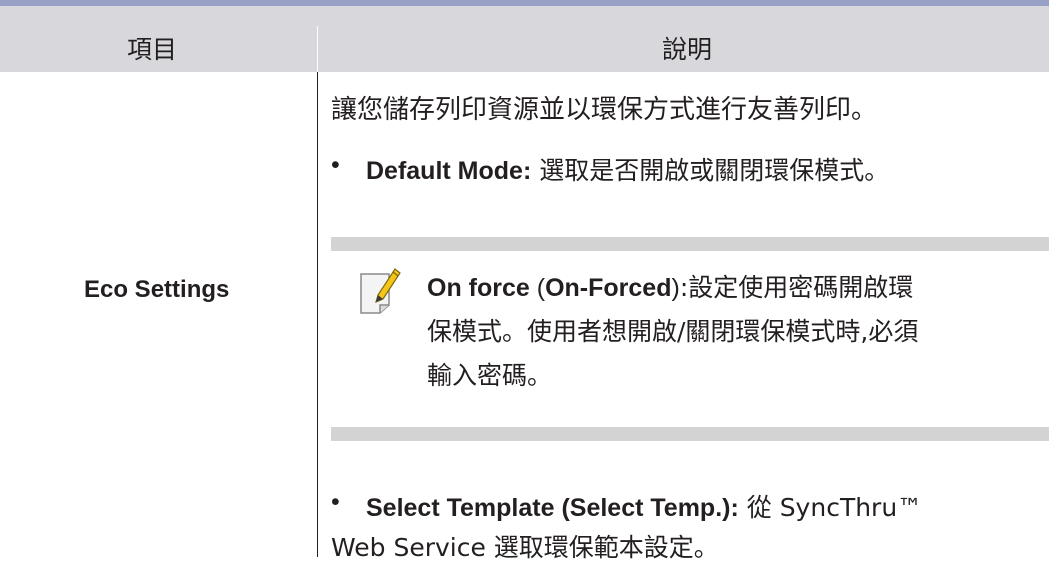 This screenshot has width=1049, height=564. What do you see at coordinates (796, 287) in the screenshot?
I see `note-line-1-rest: :設定使用密碼開啟環` at bounding box center [796, 287].